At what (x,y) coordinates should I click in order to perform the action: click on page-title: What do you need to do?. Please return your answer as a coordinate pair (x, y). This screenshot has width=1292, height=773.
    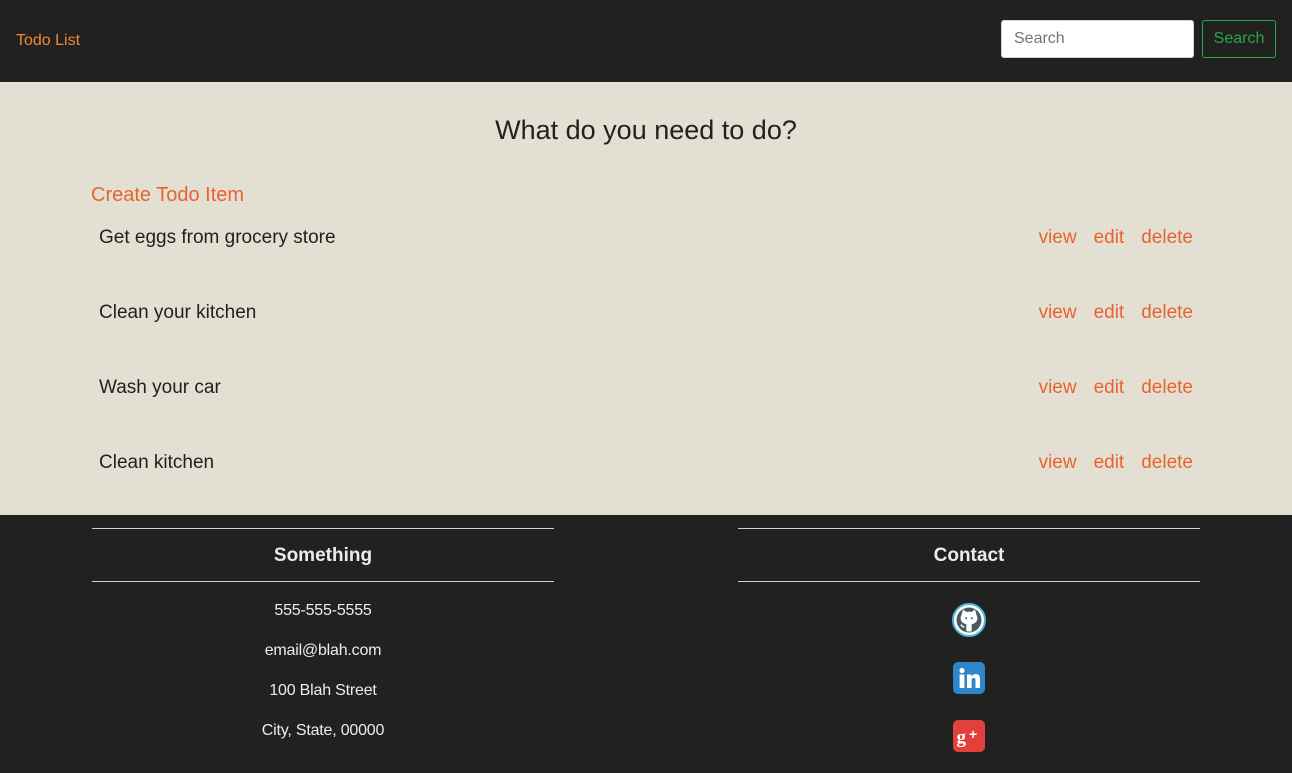
    Looking at the image, I should click on (646, 130).